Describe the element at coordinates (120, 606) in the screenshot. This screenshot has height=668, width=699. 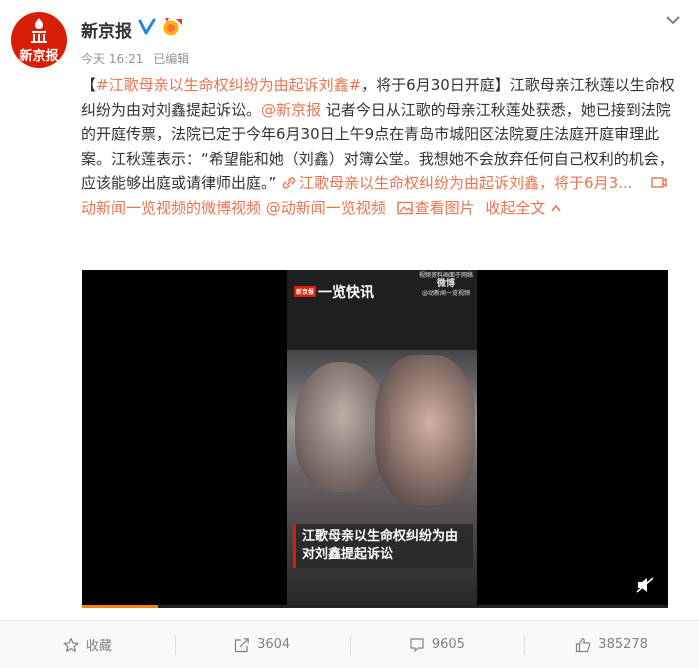
I see `video-progress-fill` at that location.